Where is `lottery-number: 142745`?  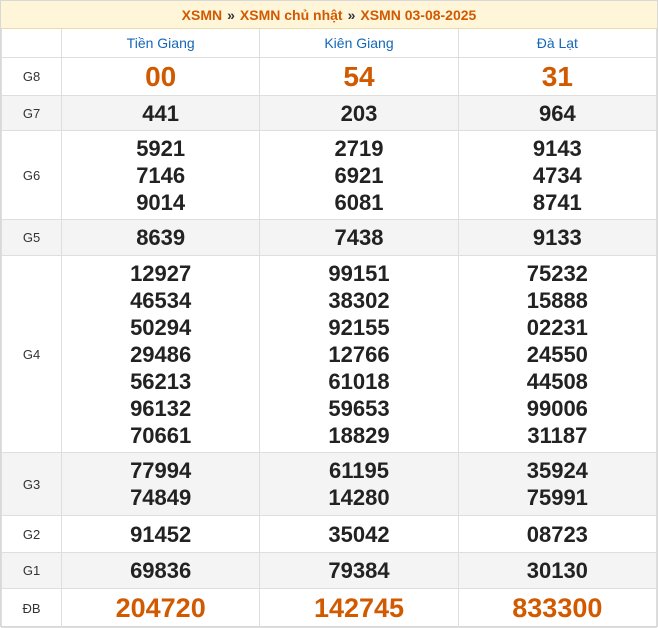 lottery-number: 142745 is located at coordinates (359, 607).